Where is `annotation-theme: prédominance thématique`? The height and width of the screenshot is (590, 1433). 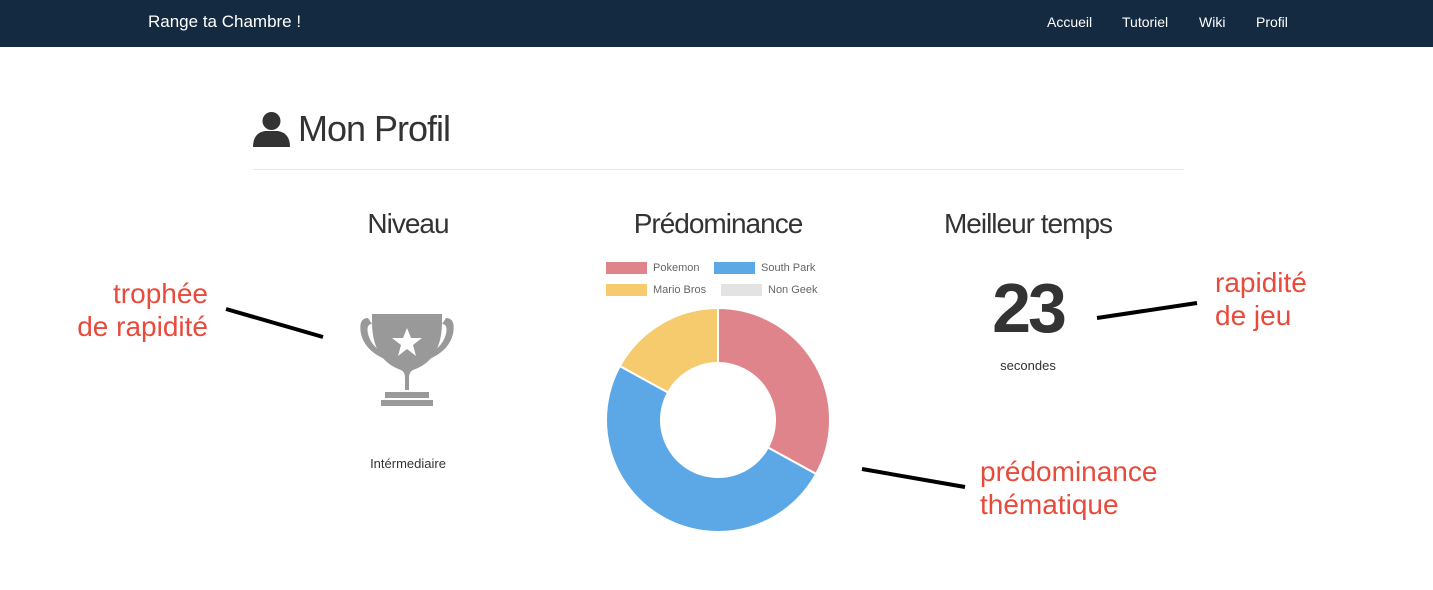
annotation-theme: prédominance thématique is located at coordinates (1069, 488).